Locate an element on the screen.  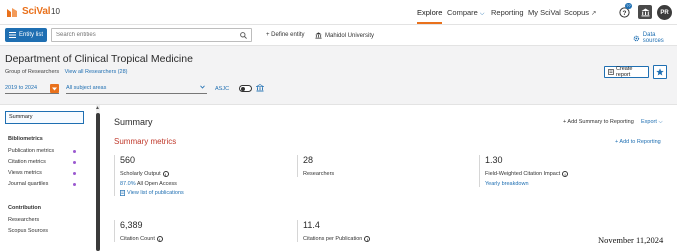
export-button: Export ⌵ is located at coordinates (652, 122).